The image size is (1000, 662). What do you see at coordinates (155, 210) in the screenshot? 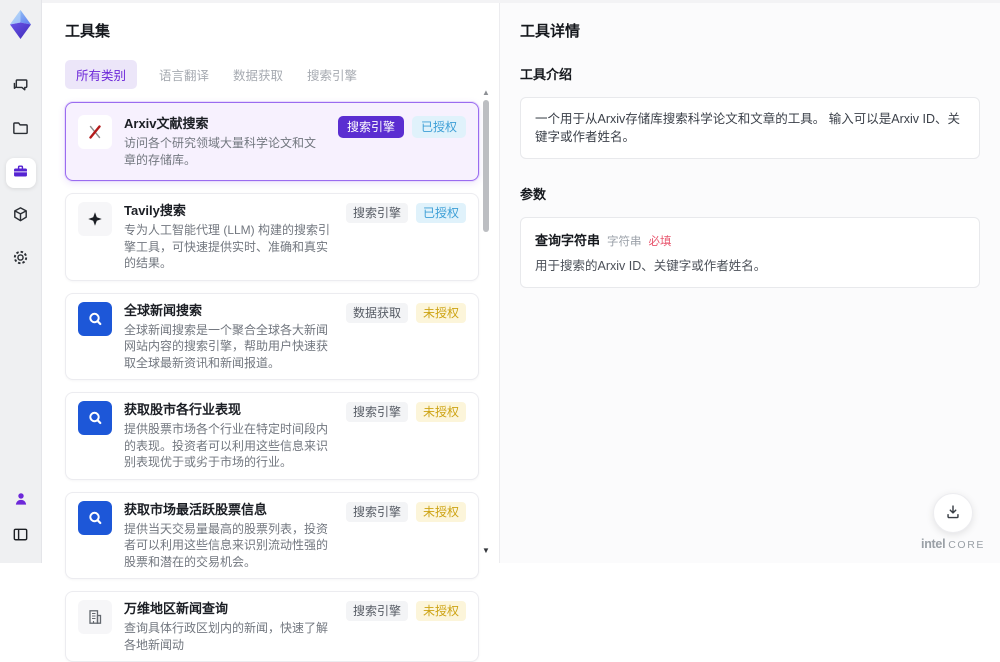
I see `tool-title: Tavily搜索` at bounding box center [155, 210].